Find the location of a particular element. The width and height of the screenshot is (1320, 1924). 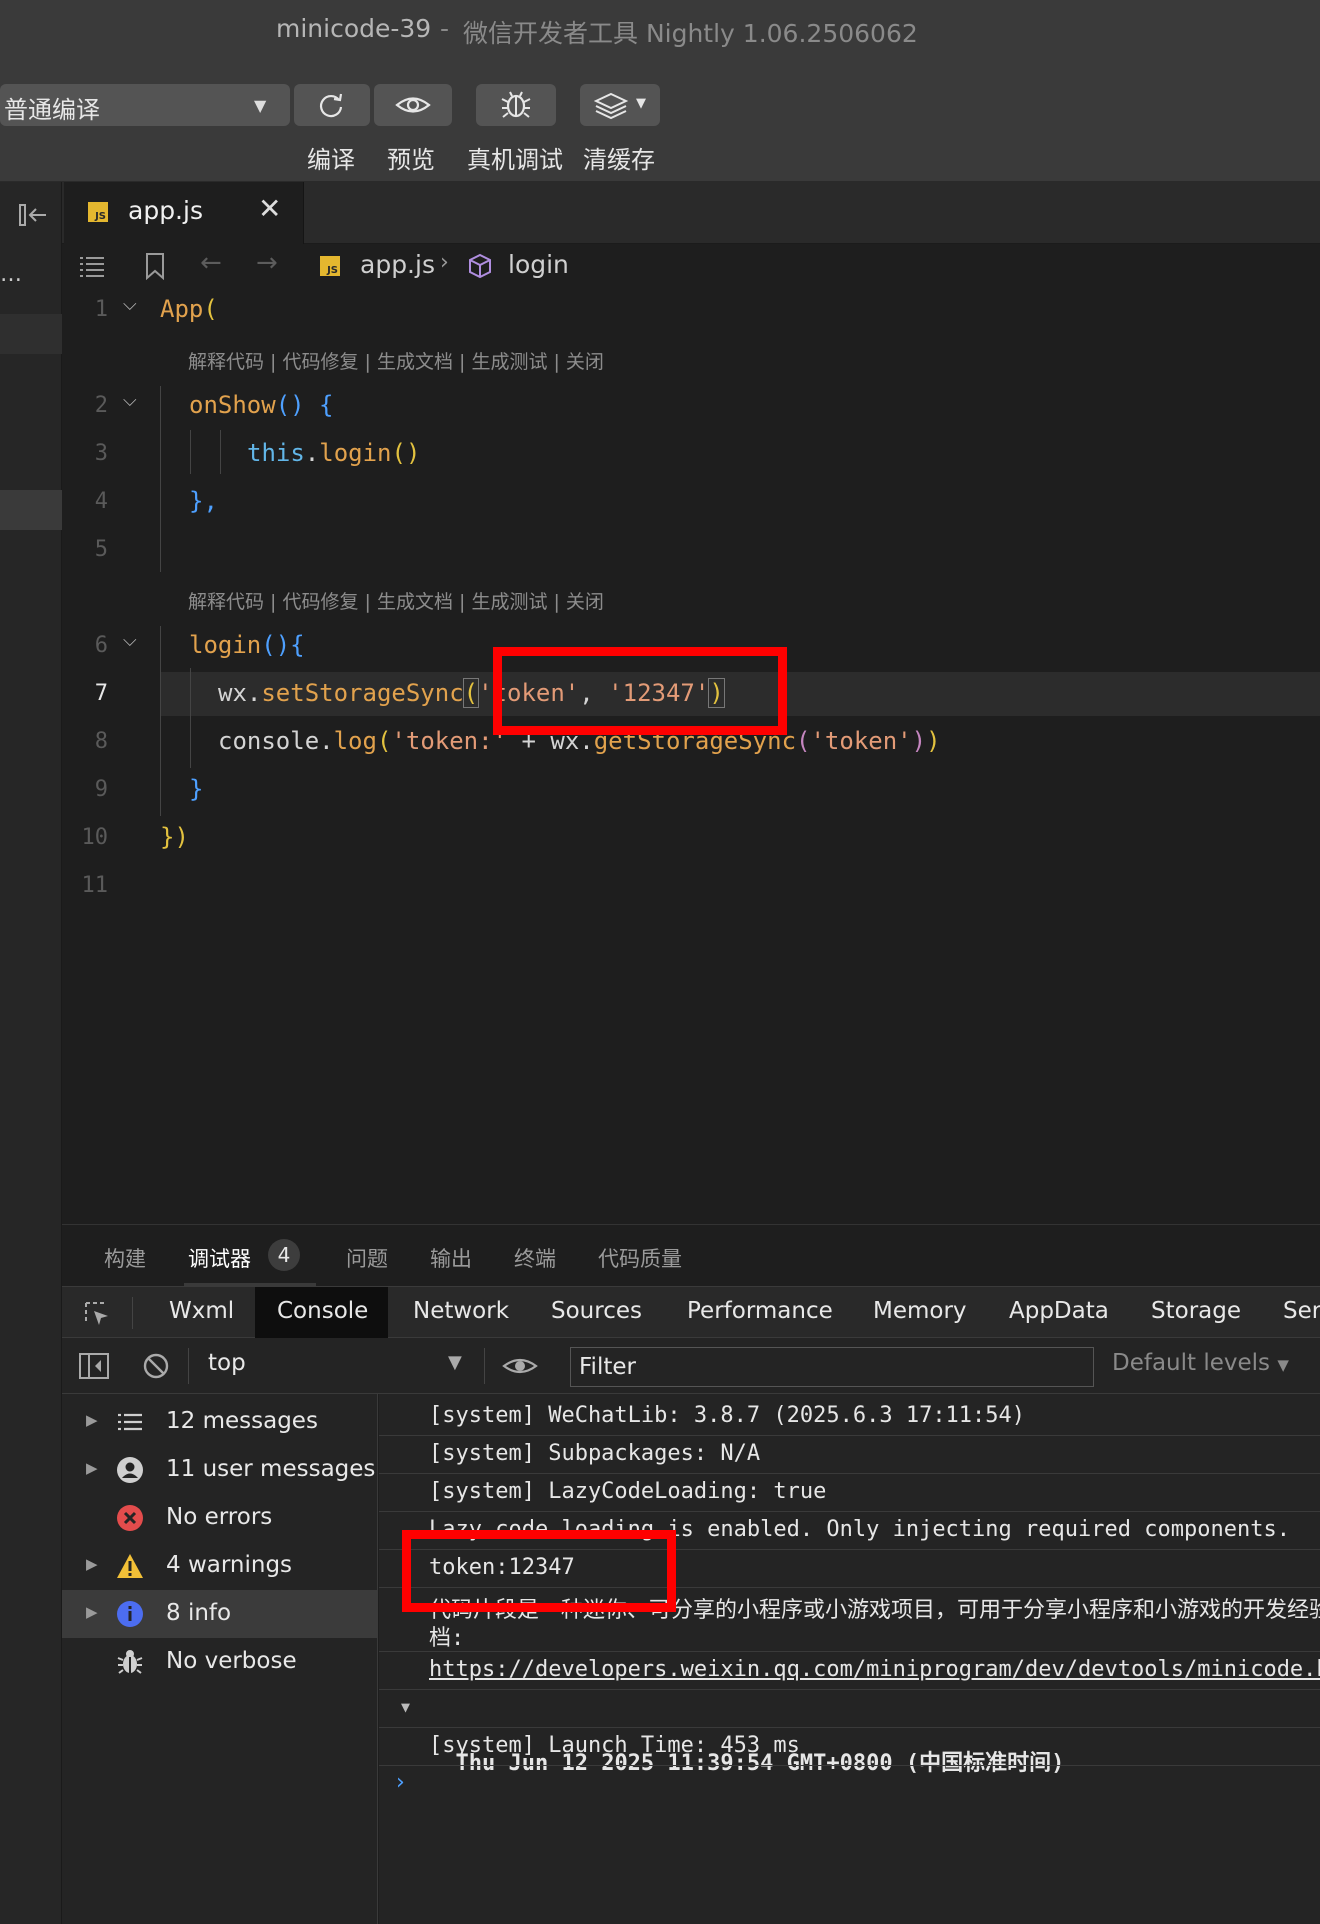

preview-label: 预览 is located at coordinates (411, 160).